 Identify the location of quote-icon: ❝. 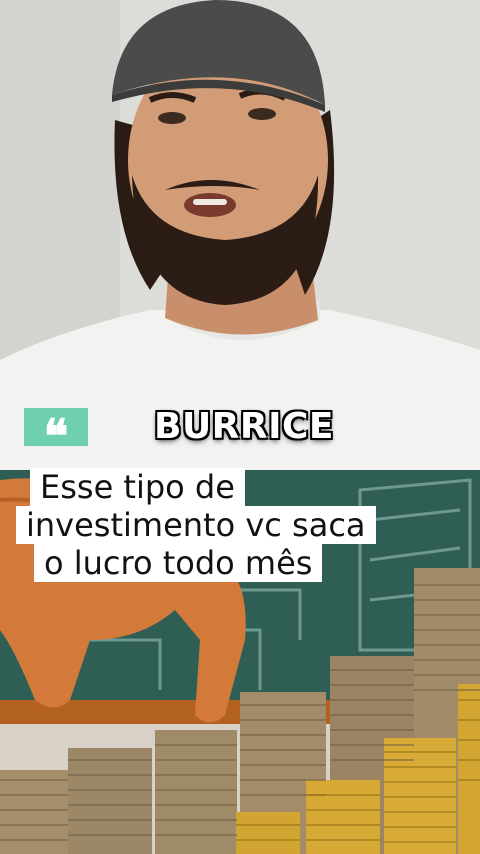
(56, 433).